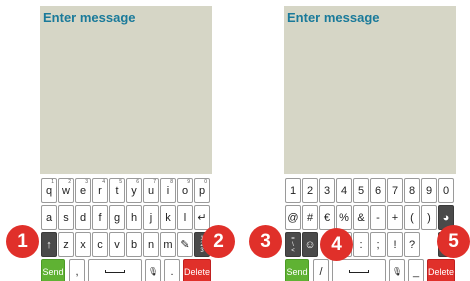  Describe the element at coordinates (66, 217) in the screenshot. I see `key-s: s` at that location.